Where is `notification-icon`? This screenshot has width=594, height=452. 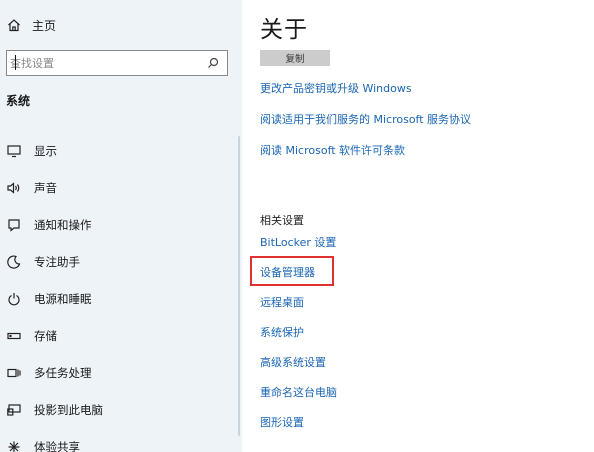 notification-icon is located at coordinates (14, 225).